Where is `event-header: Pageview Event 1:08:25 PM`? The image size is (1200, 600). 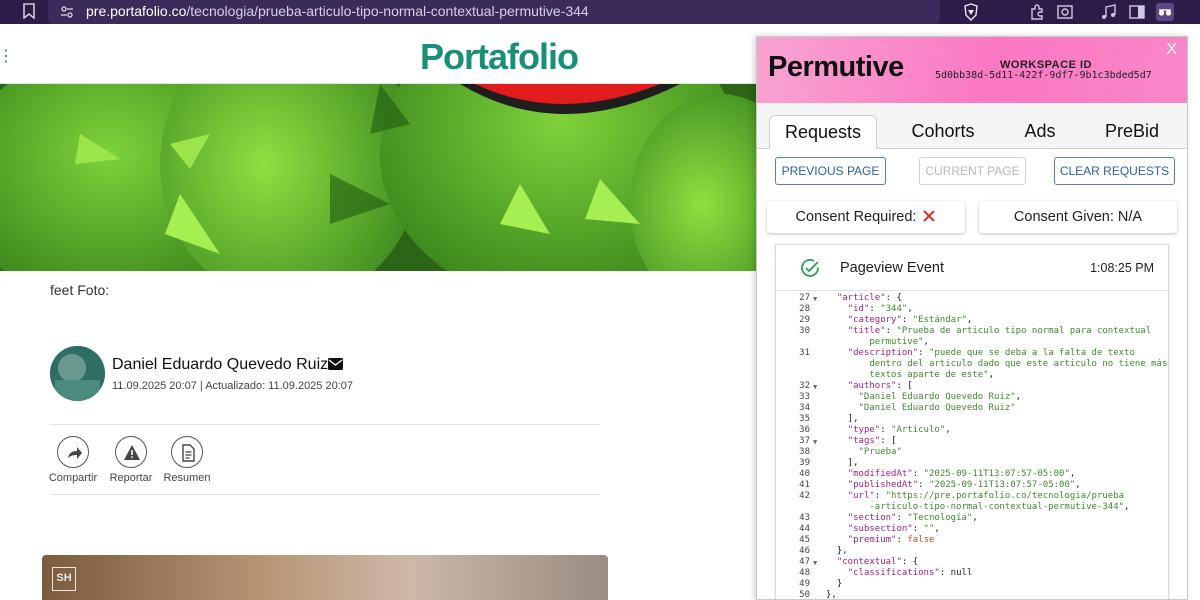 event-header: Pageview Event 1:08:25 PM is located at coordinates (972, 268).